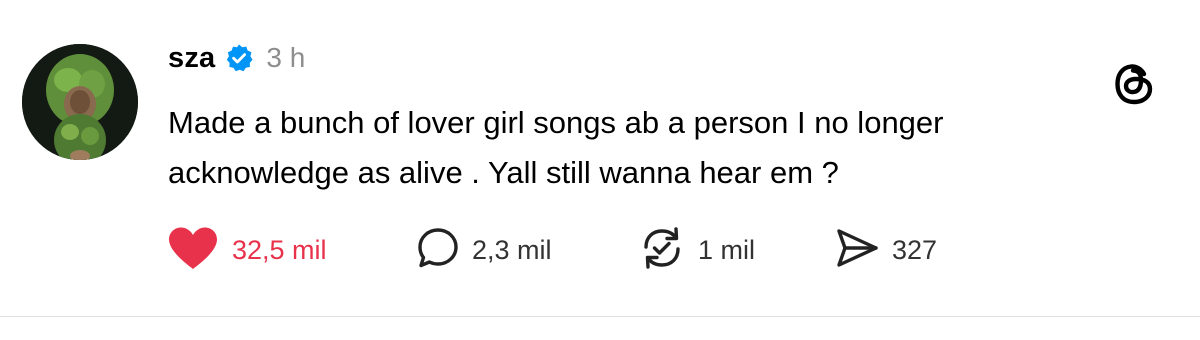 The image size is (1200, 340). Describe the element at coordinates (80, 102) in the screenshot. I see `avatar` at that location.